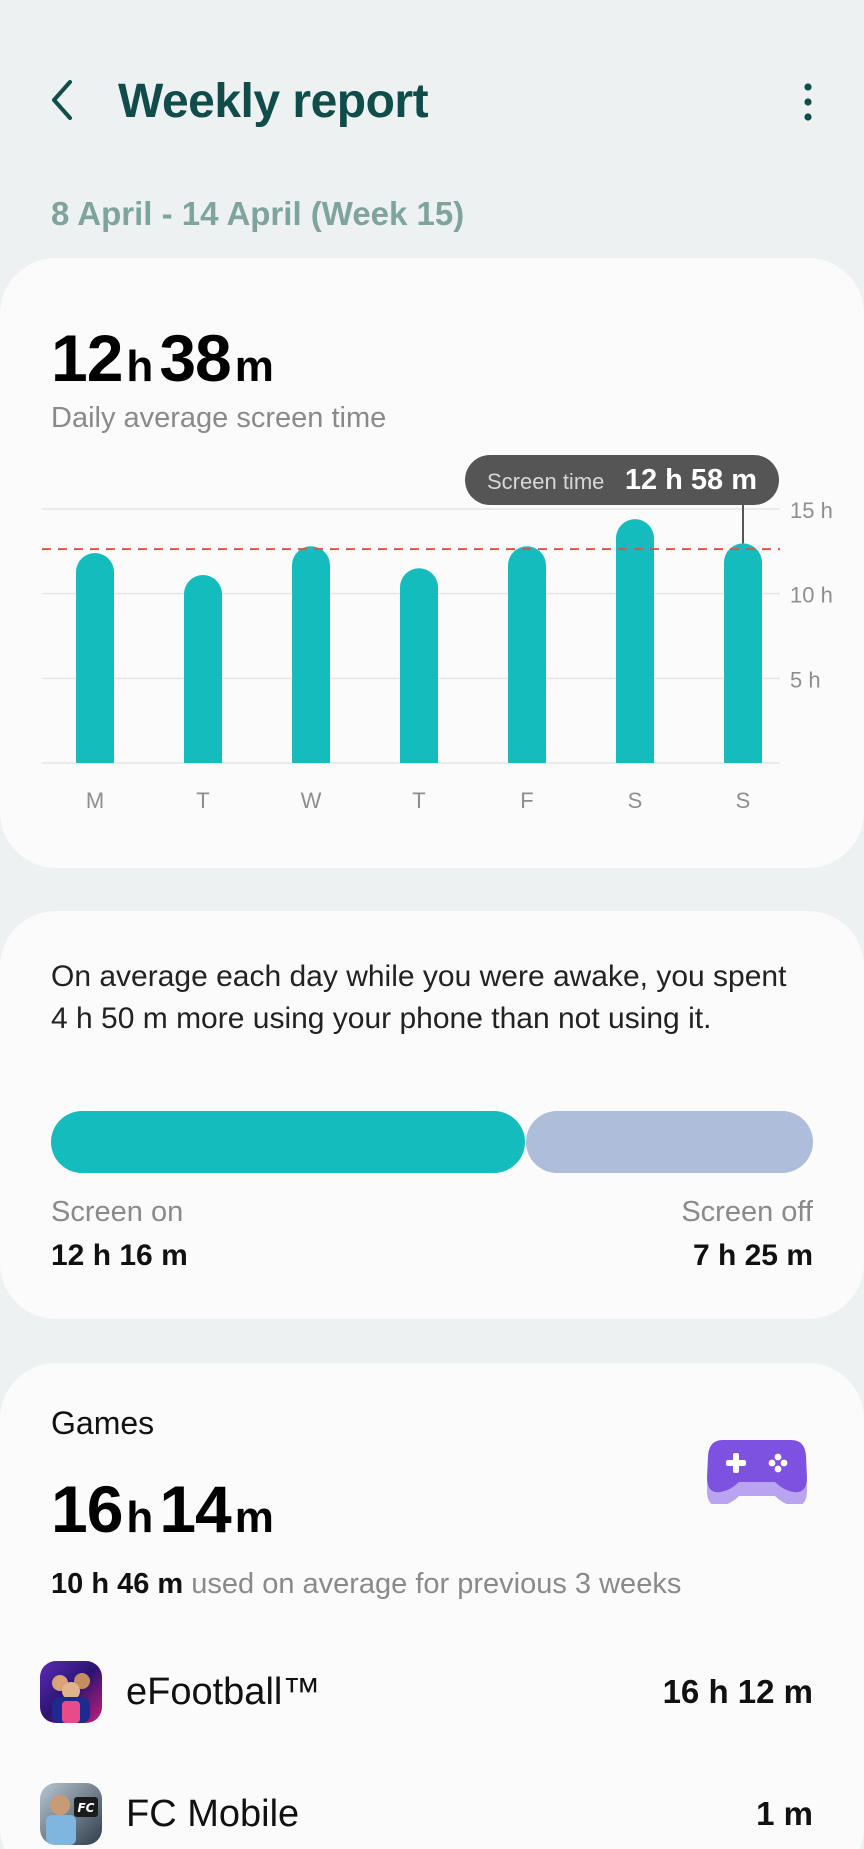 The width and height of the screenshot is (864, 1849). I want to click on tooltip-label: Screen time, so click(546, 481).